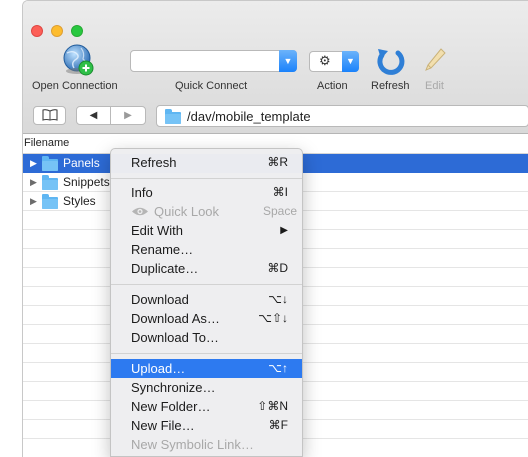 The image size is (528, 457). Describe the element at coordinates (277, 268) in the screenshot. I see `menu-item-shortcut: ⌘D` at that location.